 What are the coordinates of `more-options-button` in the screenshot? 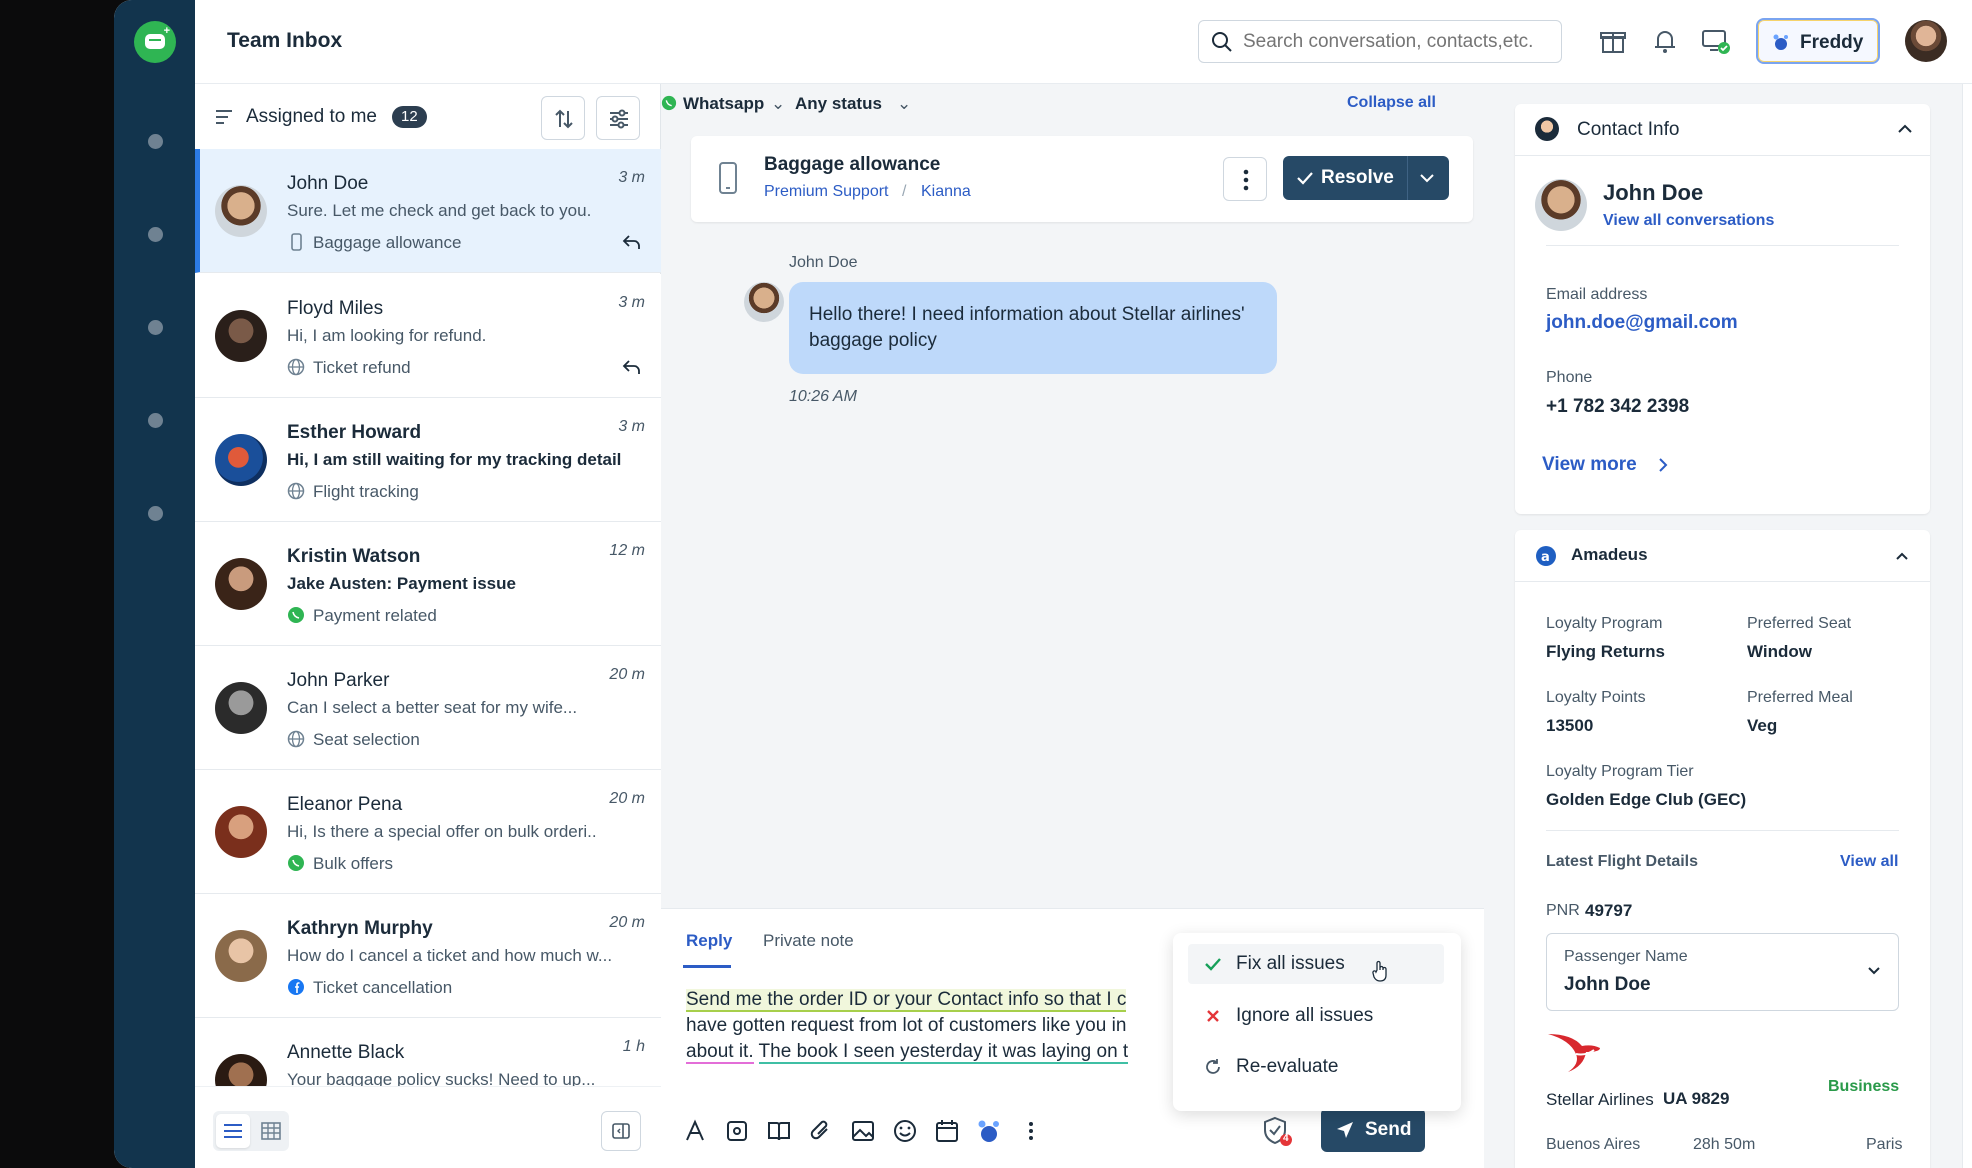 It's located at (1245, 179).